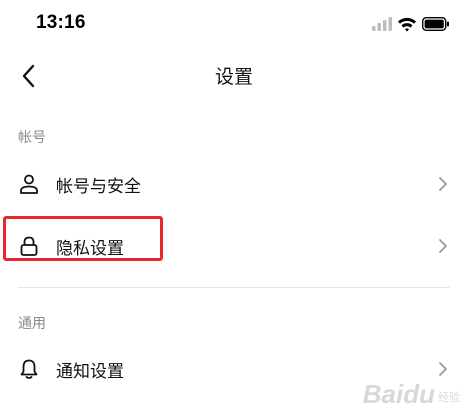 The height and width of the screenshot is (413, 468). I want to click on battery-icon, so click(435, 24).